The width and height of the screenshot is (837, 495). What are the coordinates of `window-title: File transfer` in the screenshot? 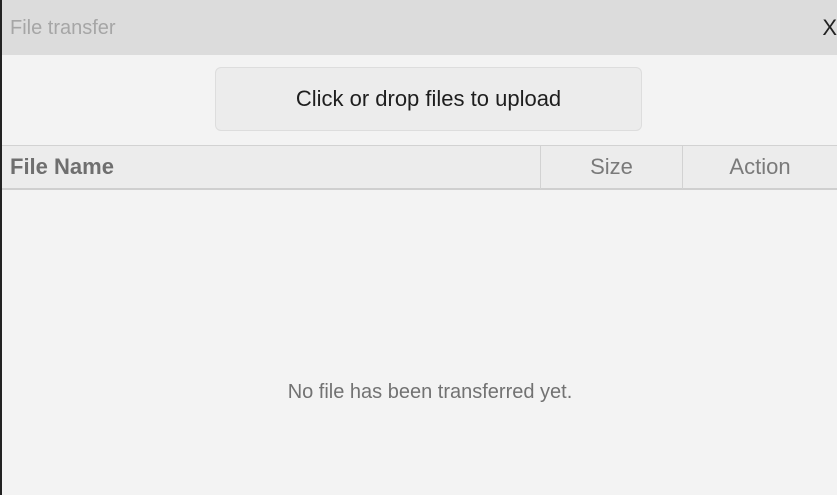 It's located at (63, 28).